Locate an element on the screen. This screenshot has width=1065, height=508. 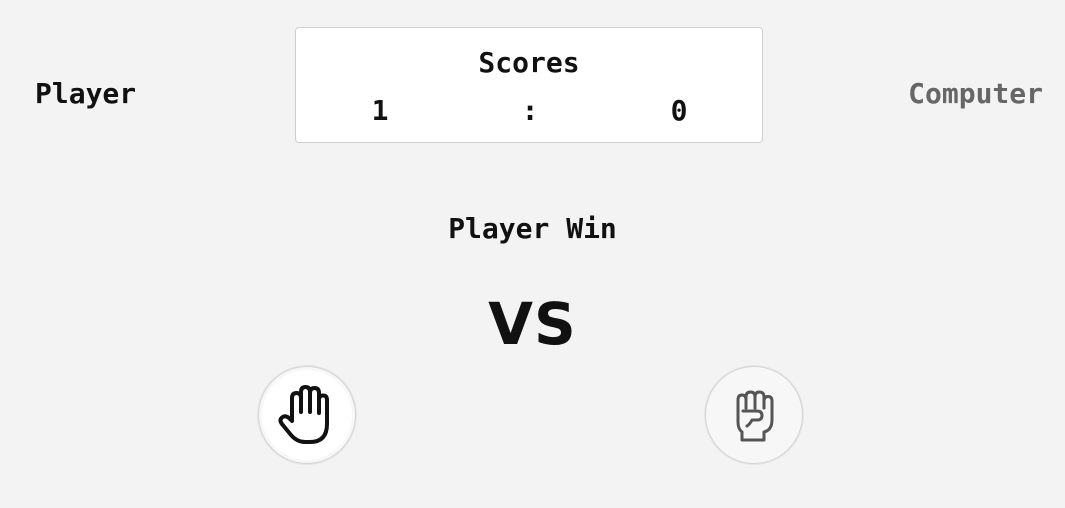
player-choice-button is located at coordinates (307, 415).